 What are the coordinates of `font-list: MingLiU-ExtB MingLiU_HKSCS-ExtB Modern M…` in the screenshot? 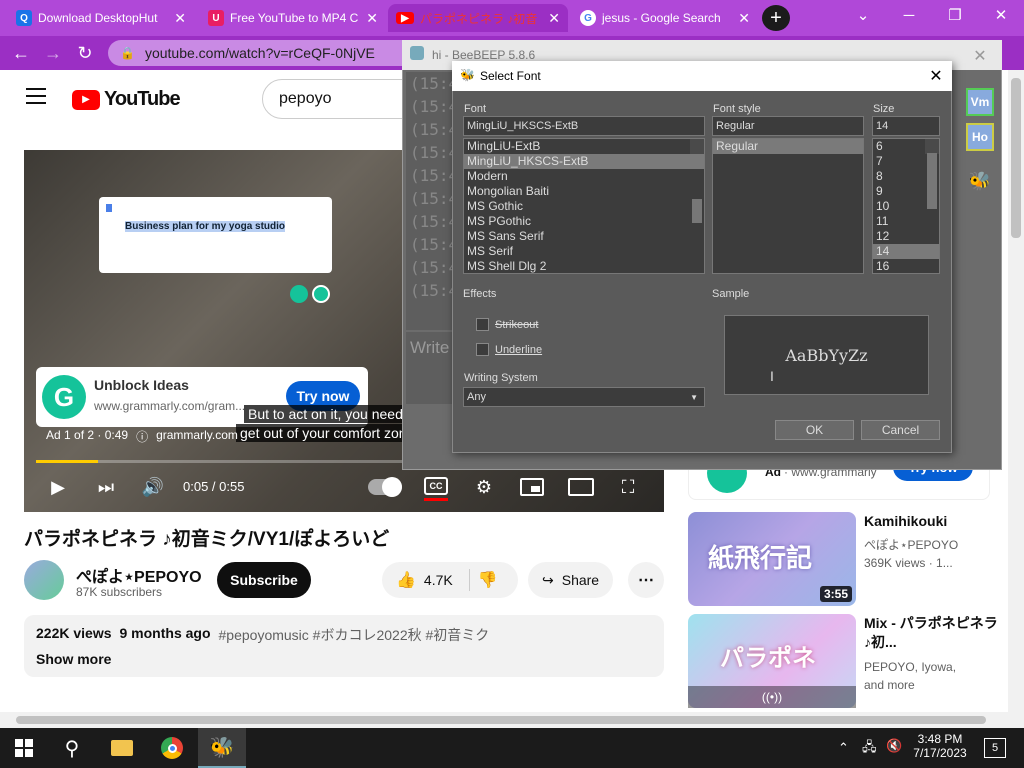 It's located at (584, 206).